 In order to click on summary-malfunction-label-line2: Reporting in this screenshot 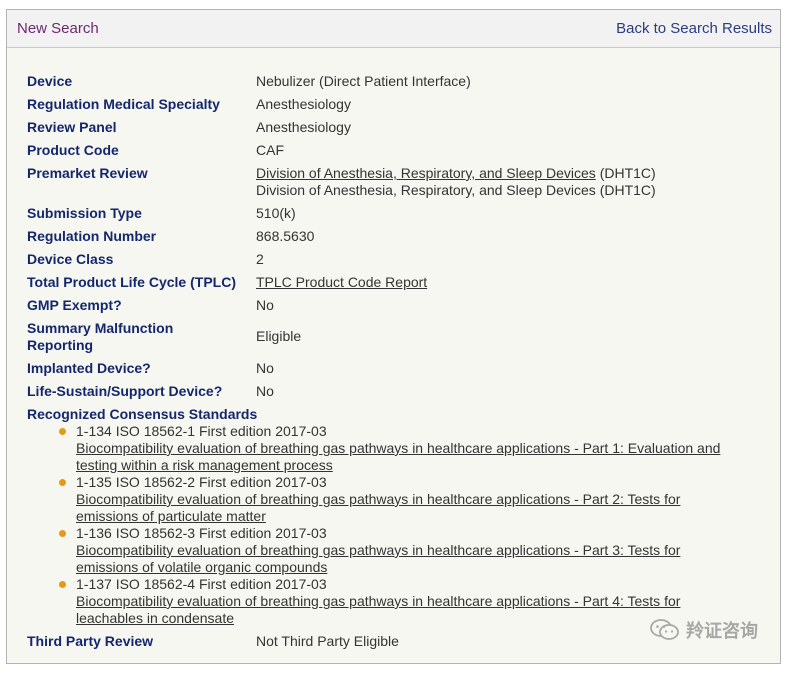, I will do `click(60, 345)`.